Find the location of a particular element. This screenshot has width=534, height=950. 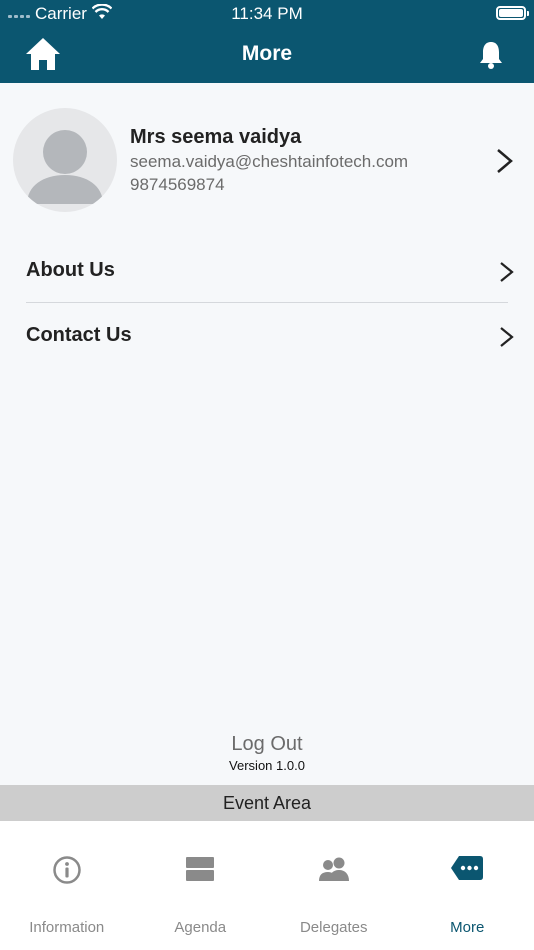

tab-bar: Information Agenda Delegates More is located at coordinates (267, 885).